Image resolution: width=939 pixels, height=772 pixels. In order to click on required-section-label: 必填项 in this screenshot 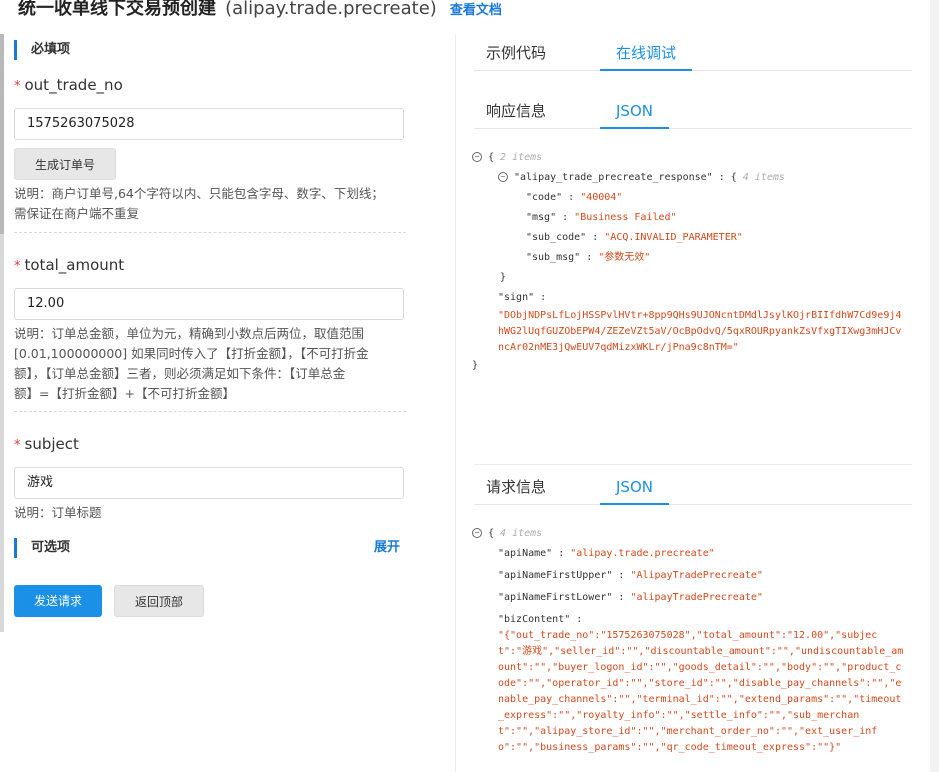, I will do `click(51, 49)`.